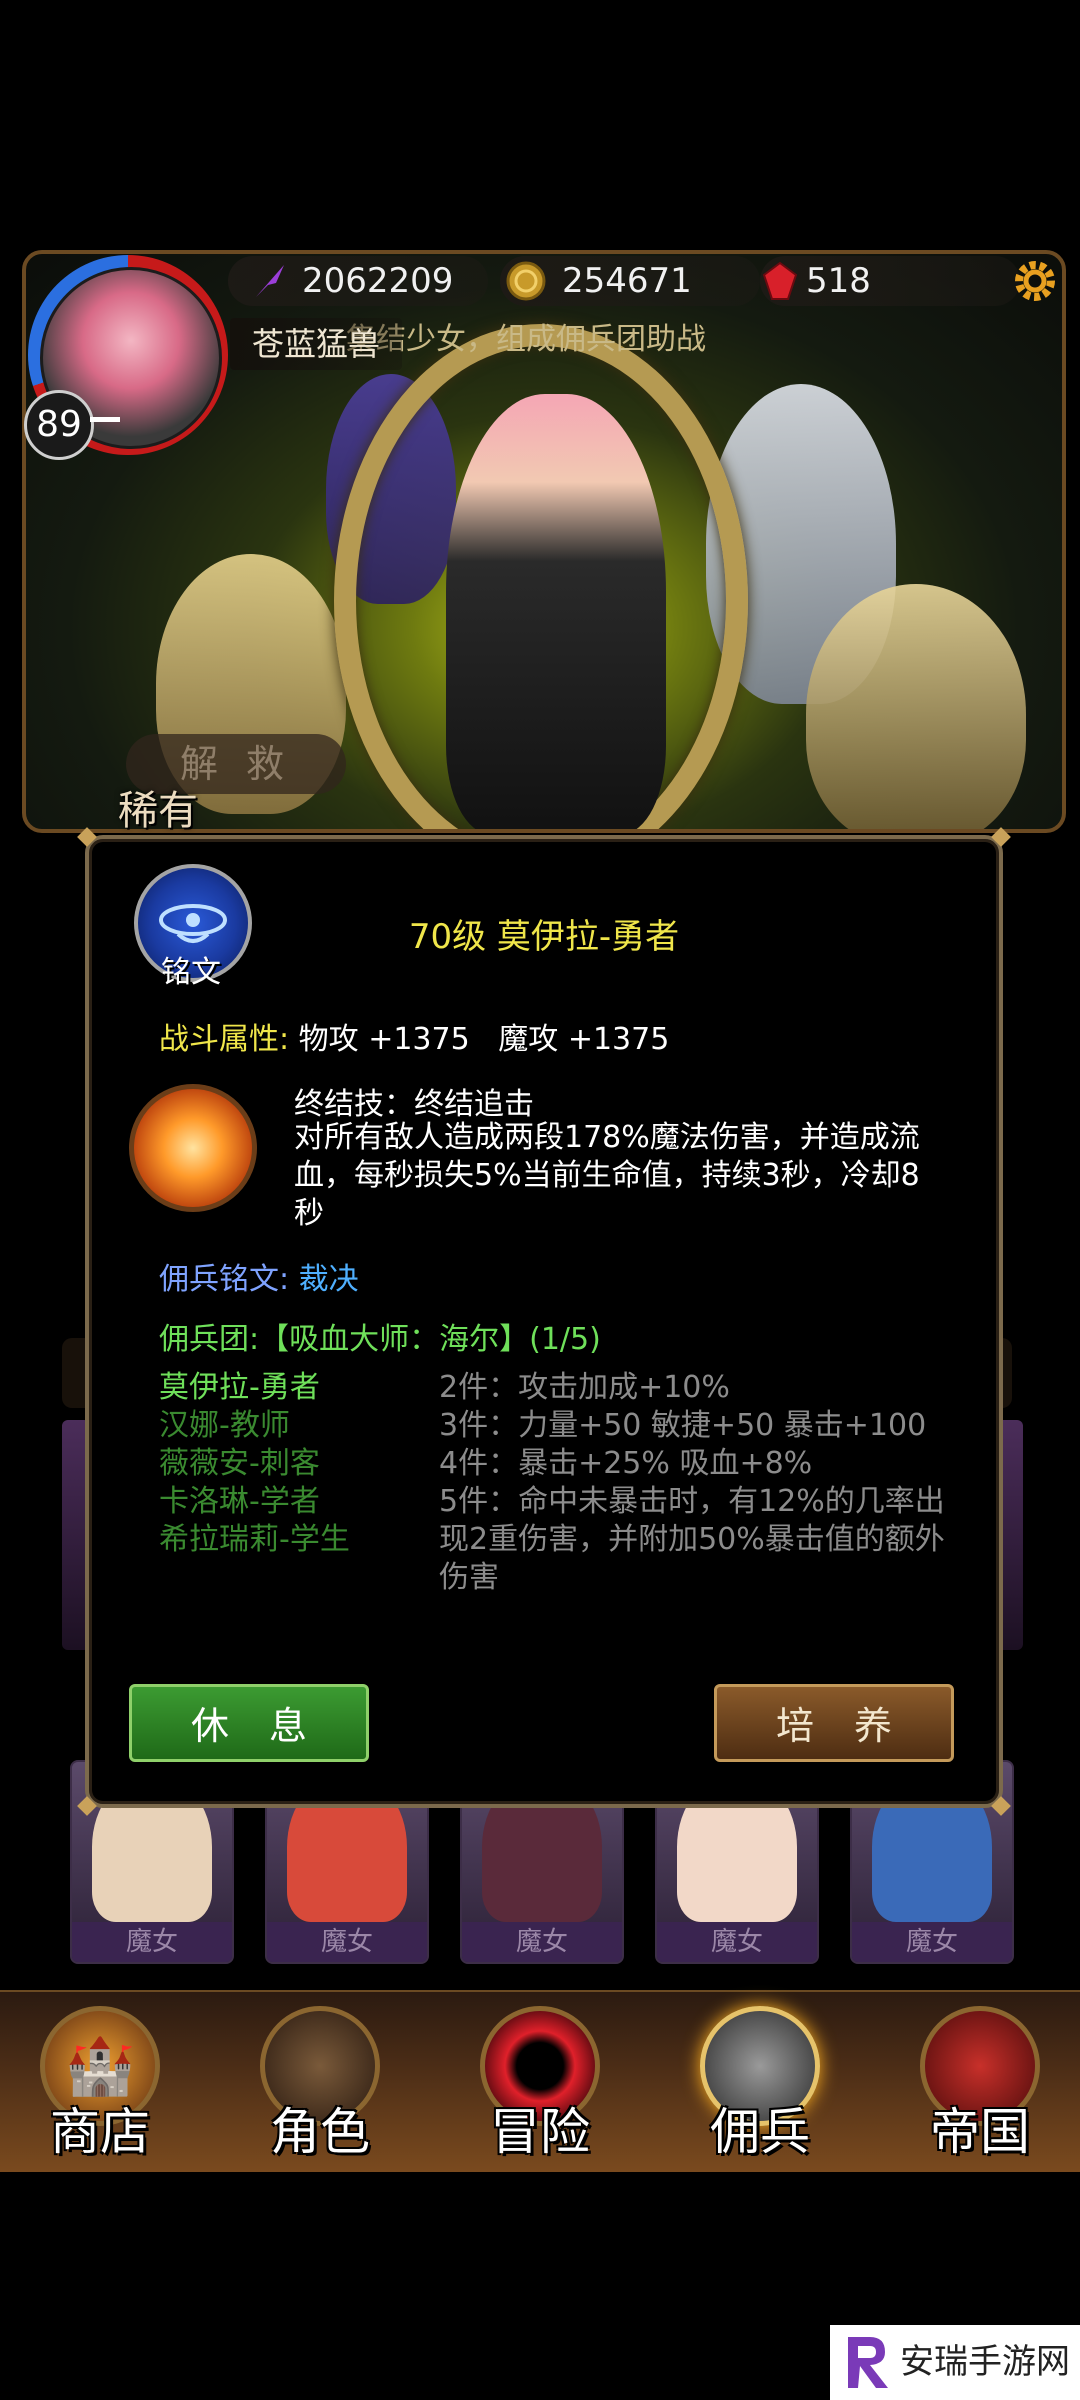 The width and height of the screenshot is (1080, 2400). What do you see at coordinates (59, 425) in the screenshot?
I see `level-badge: 89` at bounding box center [59, 425].